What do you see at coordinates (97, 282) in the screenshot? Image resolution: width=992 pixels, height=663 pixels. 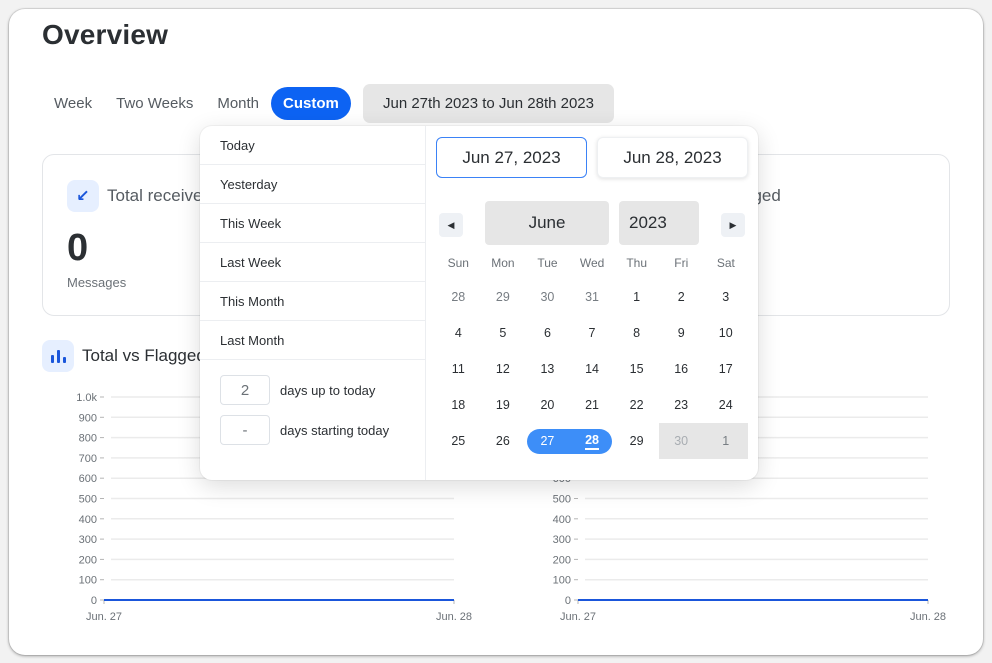 I see `total-received-unit: Messages` at bounding box center [97, 282].